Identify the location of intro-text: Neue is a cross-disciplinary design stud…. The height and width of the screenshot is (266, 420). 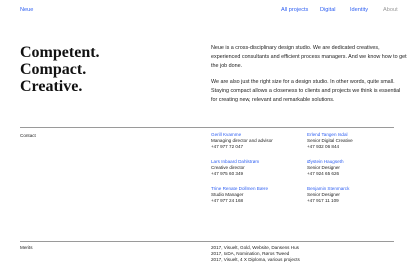
(309, 78).